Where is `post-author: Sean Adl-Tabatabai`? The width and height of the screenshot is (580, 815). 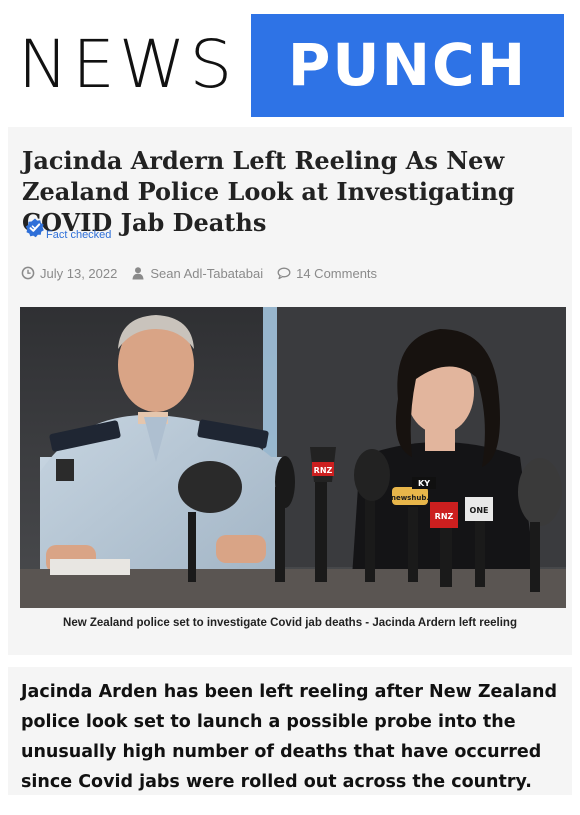
post-author: Sean Adl-Tabatabai is located at coordinates (197, 273).